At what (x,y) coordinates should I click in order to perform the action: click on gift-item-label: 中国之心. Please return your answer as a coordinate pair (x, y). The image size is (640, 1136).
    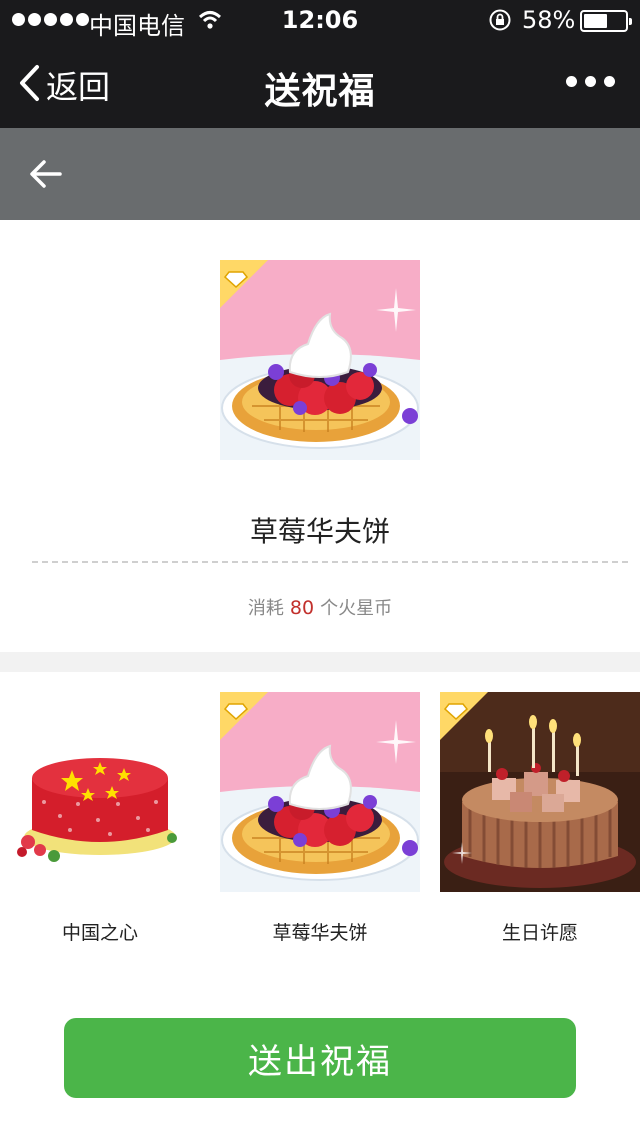
    Looking at the image, I should click on (99, 933).